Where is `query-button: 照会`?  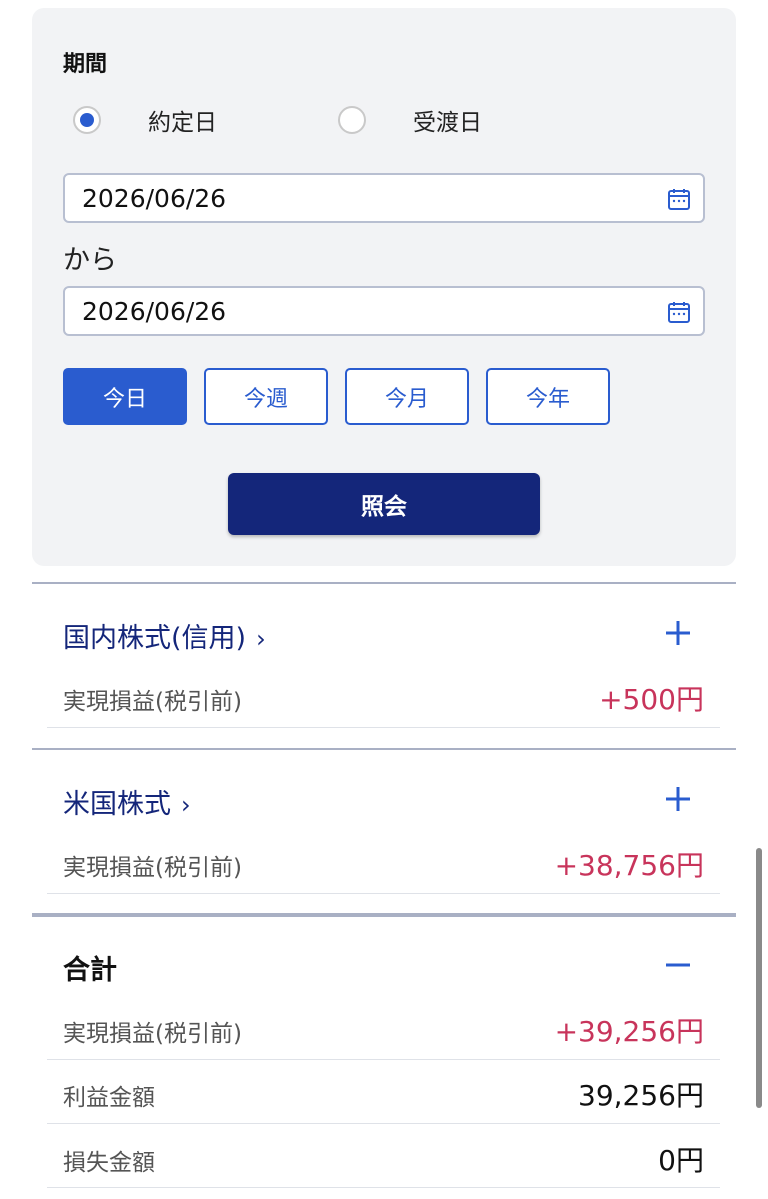
query-button: 照会 is located at coordinates (384, 504).